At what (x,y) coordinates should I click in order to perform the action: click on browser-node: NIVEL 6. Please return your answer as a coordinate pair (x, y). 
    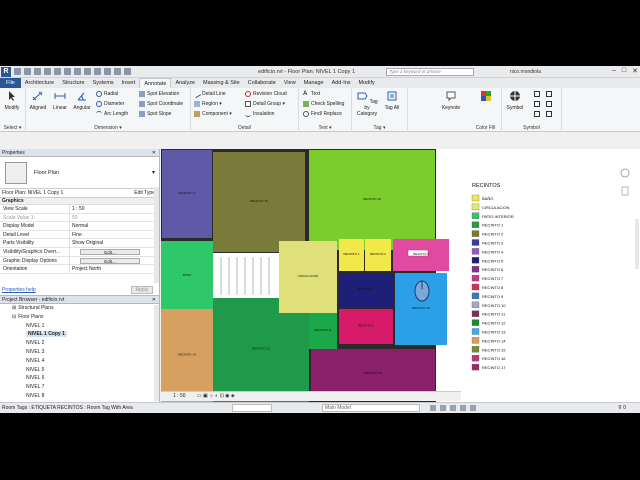
    Looking at the image, I should click on (79, 378).